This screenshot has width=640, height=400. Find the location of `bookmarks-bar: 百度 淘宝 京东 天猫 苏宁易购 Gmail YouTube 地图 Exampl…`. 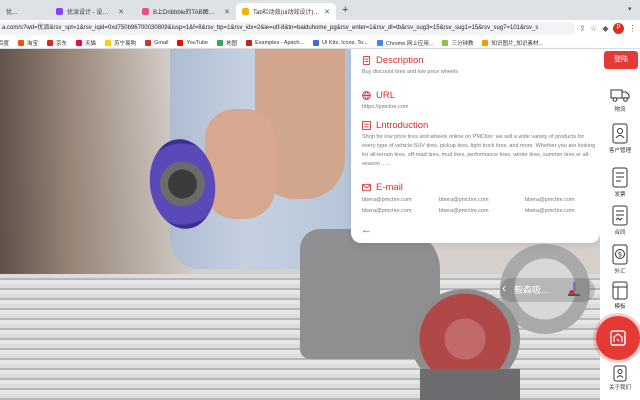

bookmarks-bar: 百度 淘宝 京东 天猫 苏宁易购 Gmail YouTube 地图 Exampl… is located at coordinates (320, 43).